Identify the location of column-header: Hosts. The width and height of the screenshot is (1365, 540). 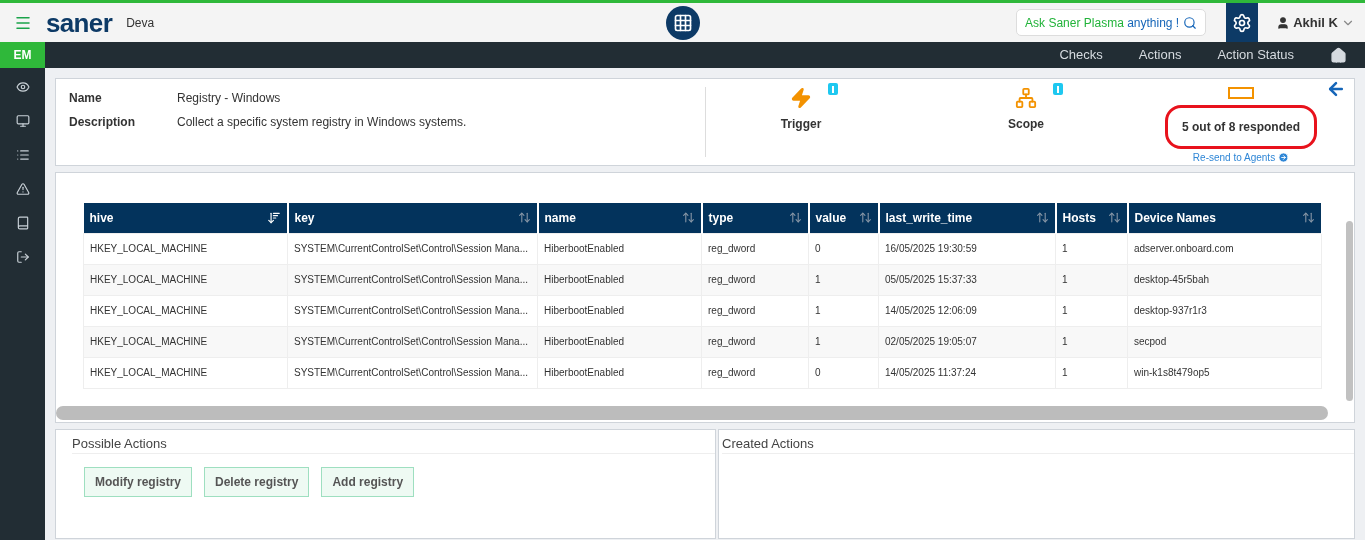
(1091, 218).